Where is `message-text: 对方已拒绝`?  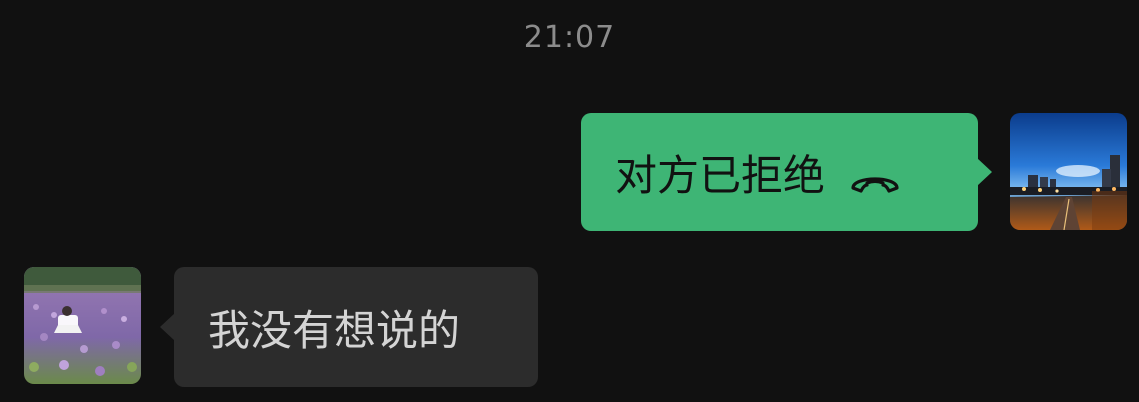
message-text: 对方已拒绝 is located at coordinates (720, 175).